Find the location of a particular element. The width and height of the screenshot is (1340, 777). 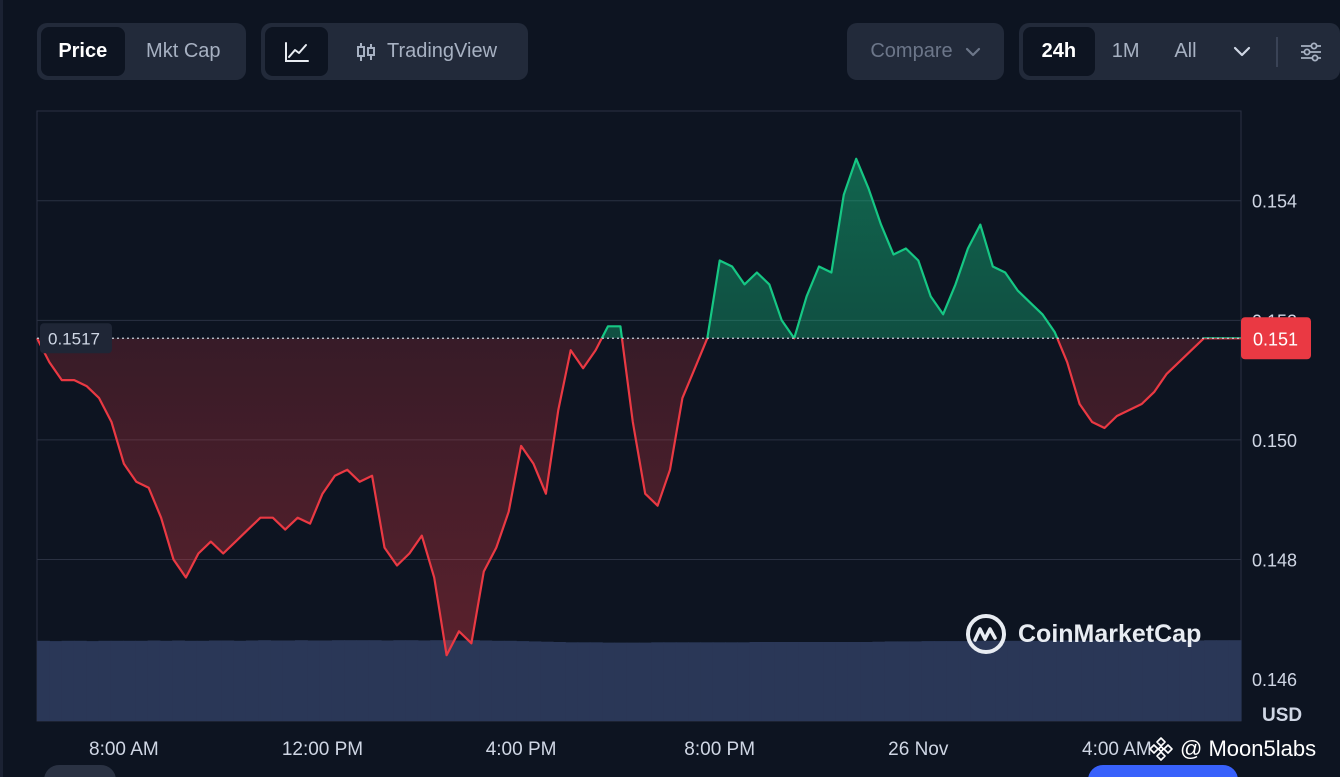

credit-text: @ Moon5labs is located at coordinates (1248, 748).